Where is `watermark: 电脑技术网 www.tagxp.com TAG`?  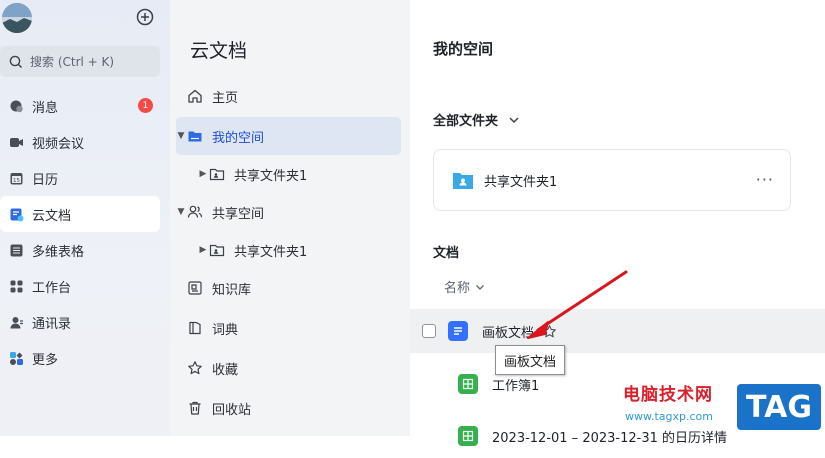
watermark: 电脑技术网 www.tagxp.com TAG is located at coordinates (722, 408).